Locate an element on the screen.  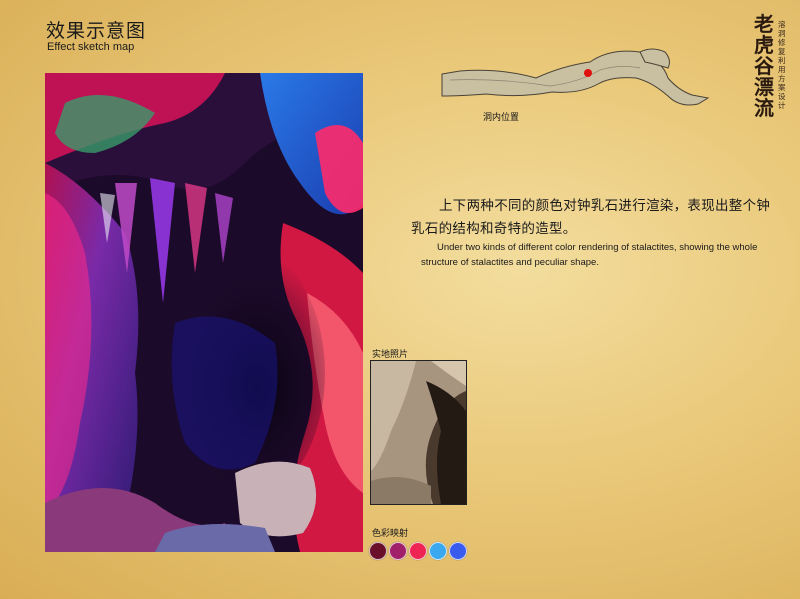
color-palette is located at coordinates (418, 551).